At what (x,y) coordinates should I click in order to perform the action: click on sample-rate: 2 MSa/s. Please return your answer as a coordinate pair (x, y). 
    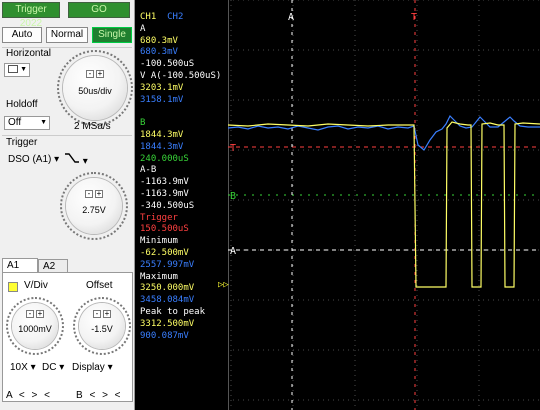
    Looking at the image, I should click on (92, 126).